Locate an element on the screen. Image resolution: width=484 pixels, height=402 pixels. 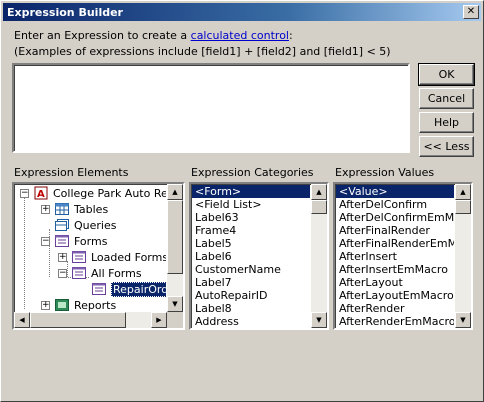
tree-item-root: − A College Park Auto Repa is located at coordinates (93, 193).